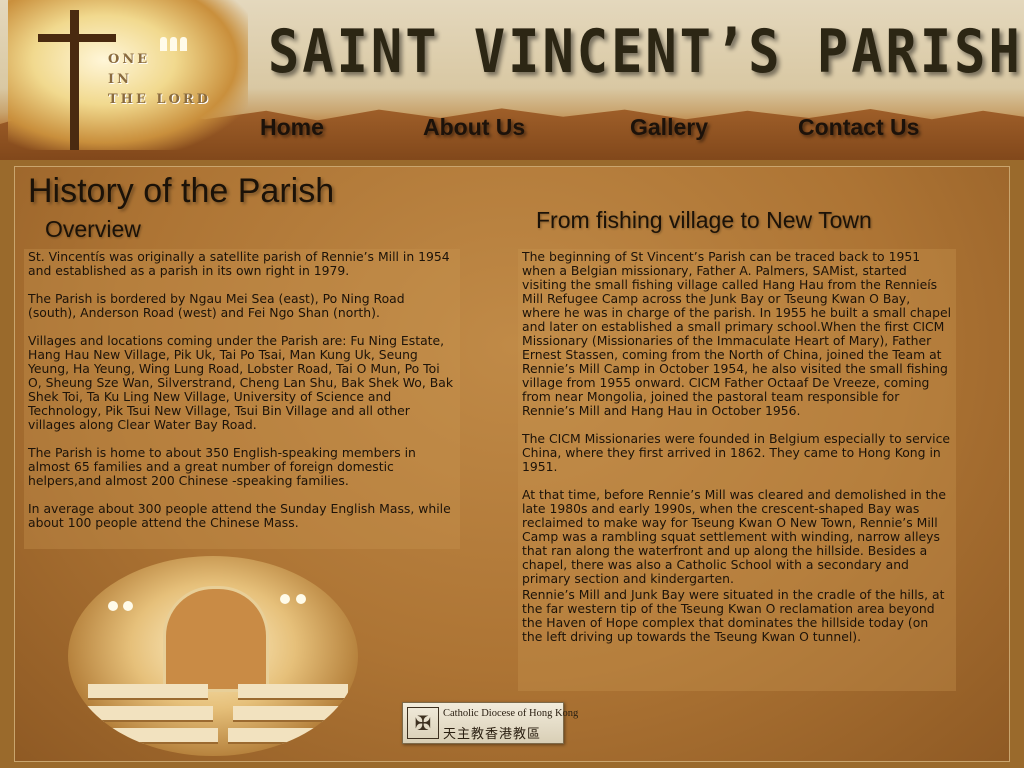 This screenshot has width=1024, height=768. Describe the element at coordinates (645, 52) in the screenshot. I see `site-title: SAINT VINCENT’S PARISH` at that location.